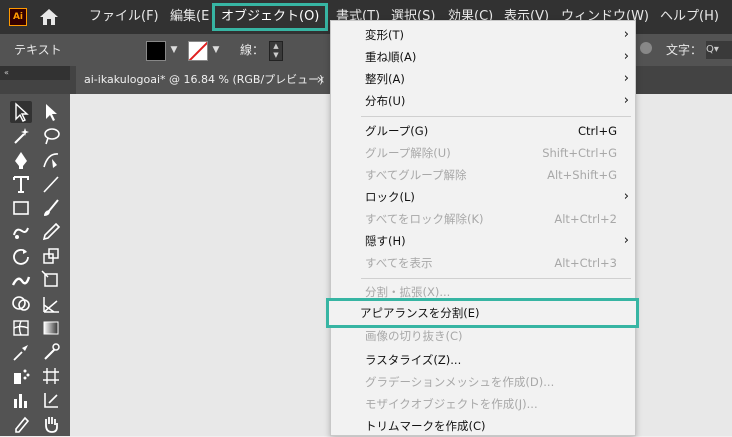 The height and width of the screenshot is (437, 732). Describe the element at coordinates (684, 50) in the screenshot. I see `character-label: 文字：` at that location.